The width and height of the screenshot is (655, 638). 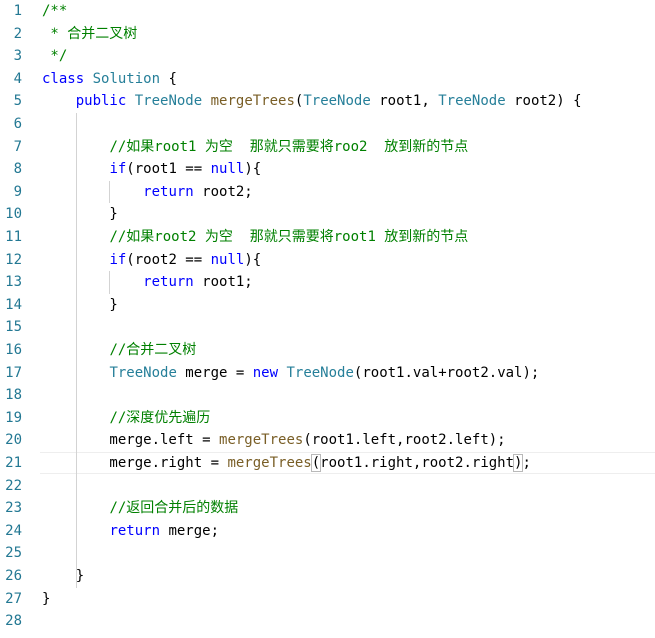 What do you see at coordinates (327, 169) in the screenshot?
I see `code-line: 8 if(root1 == null){` at bounding box center [327, 169].